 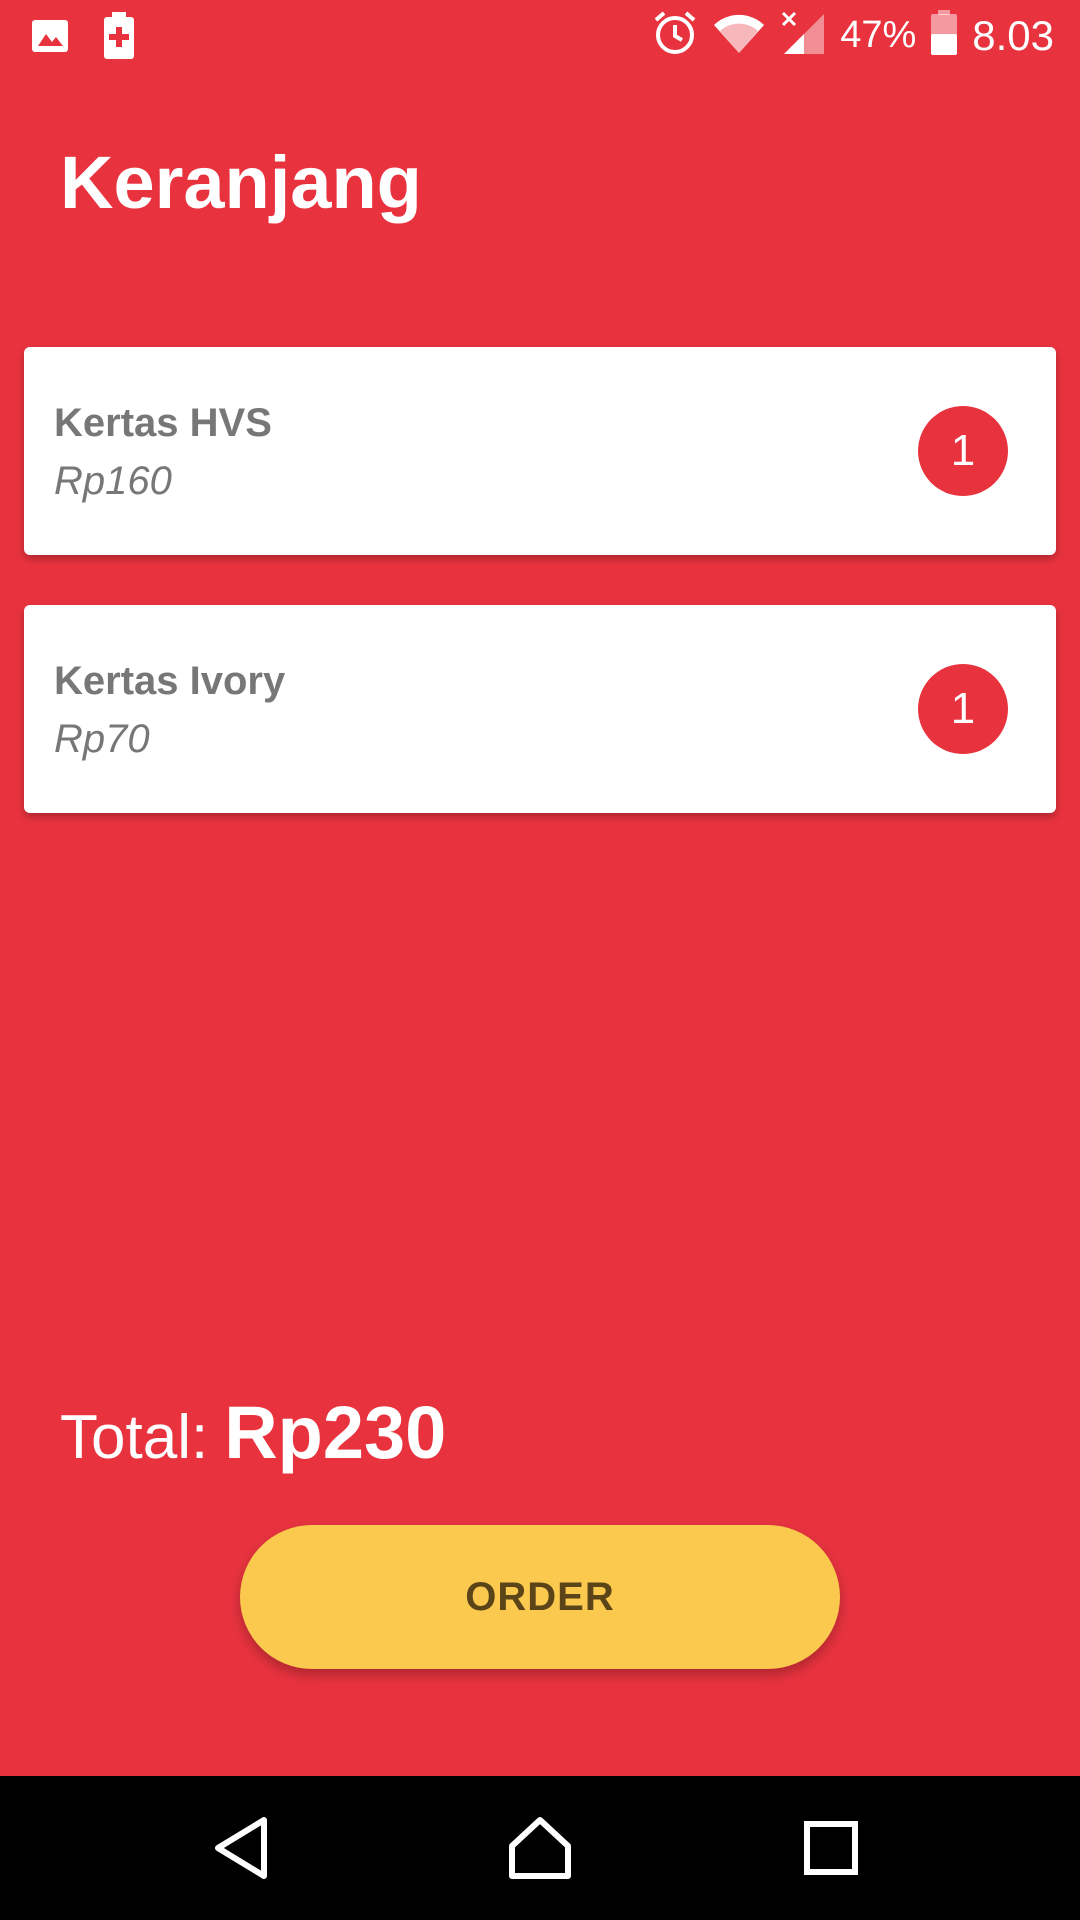 I want to click on item-price: Rp70, so click(x=102, y=739).